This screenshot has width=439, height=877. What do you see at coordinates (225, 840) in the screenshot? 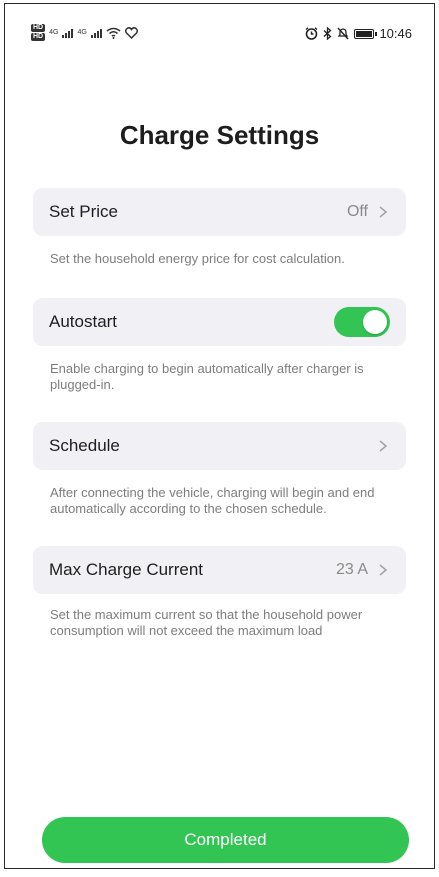
I see `completed-button: Completed` at bounding box center [225, 840].